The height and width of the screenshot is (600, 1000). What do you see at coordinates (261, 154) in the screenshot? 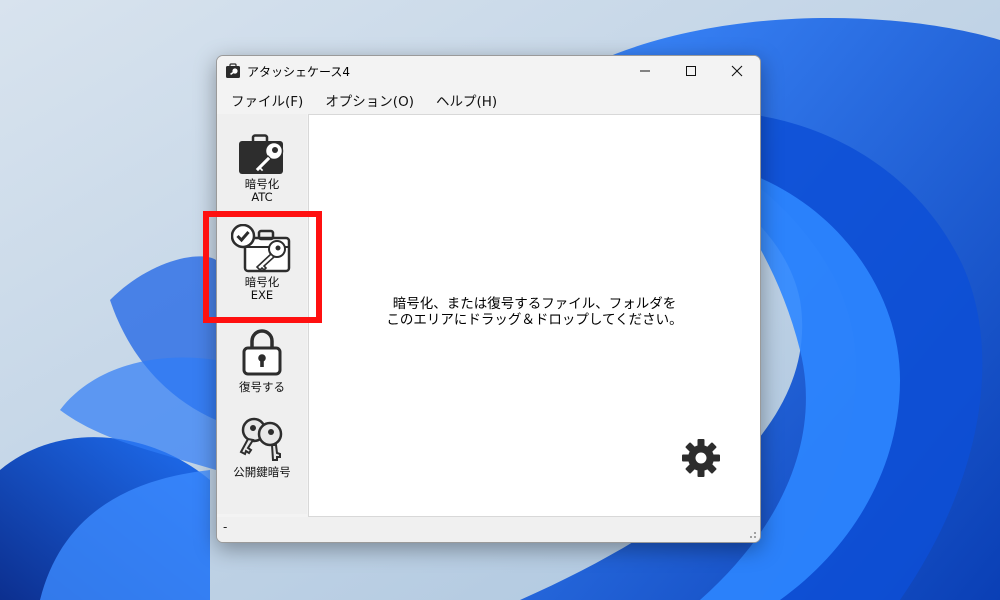
I see `briefcase-key-icon` at bounding box center [261, 154].